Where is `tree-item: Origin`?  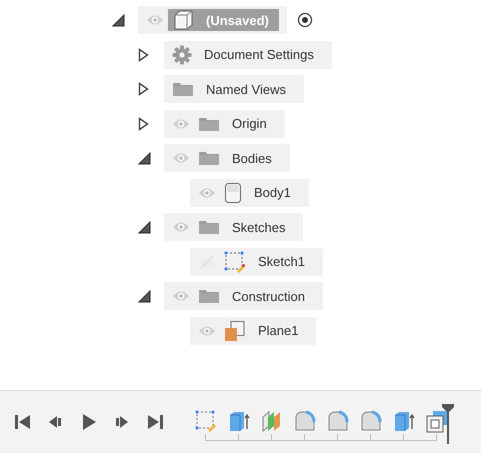 tree-item: Origin is located at coordinates (224, 124).